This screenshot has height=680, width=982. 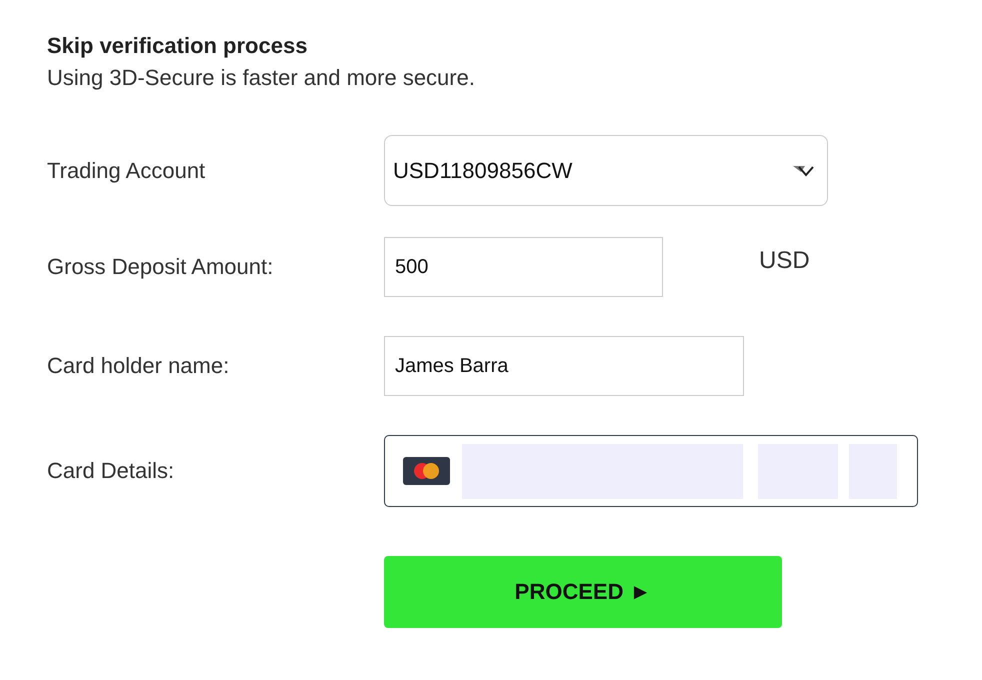 What do you see at coordinates (564, 366) in the screenshot?
I see `name-field: James Barra` at bounding box center [564, 366].